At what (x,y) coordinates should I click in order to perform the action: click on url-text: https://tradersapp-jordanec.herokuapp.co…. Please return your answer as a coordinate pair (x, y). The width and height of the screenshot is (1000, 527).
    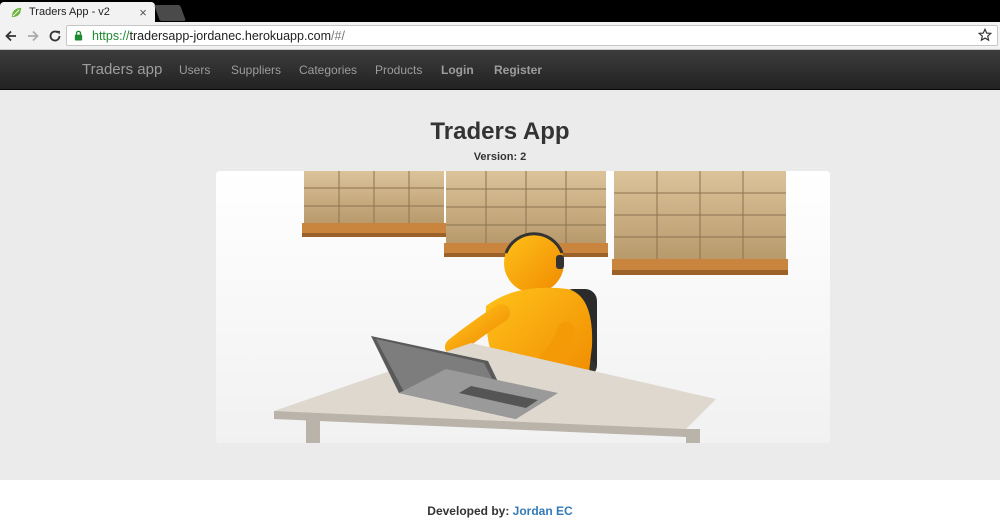
    Looking at the image, I should click on (218, 36).